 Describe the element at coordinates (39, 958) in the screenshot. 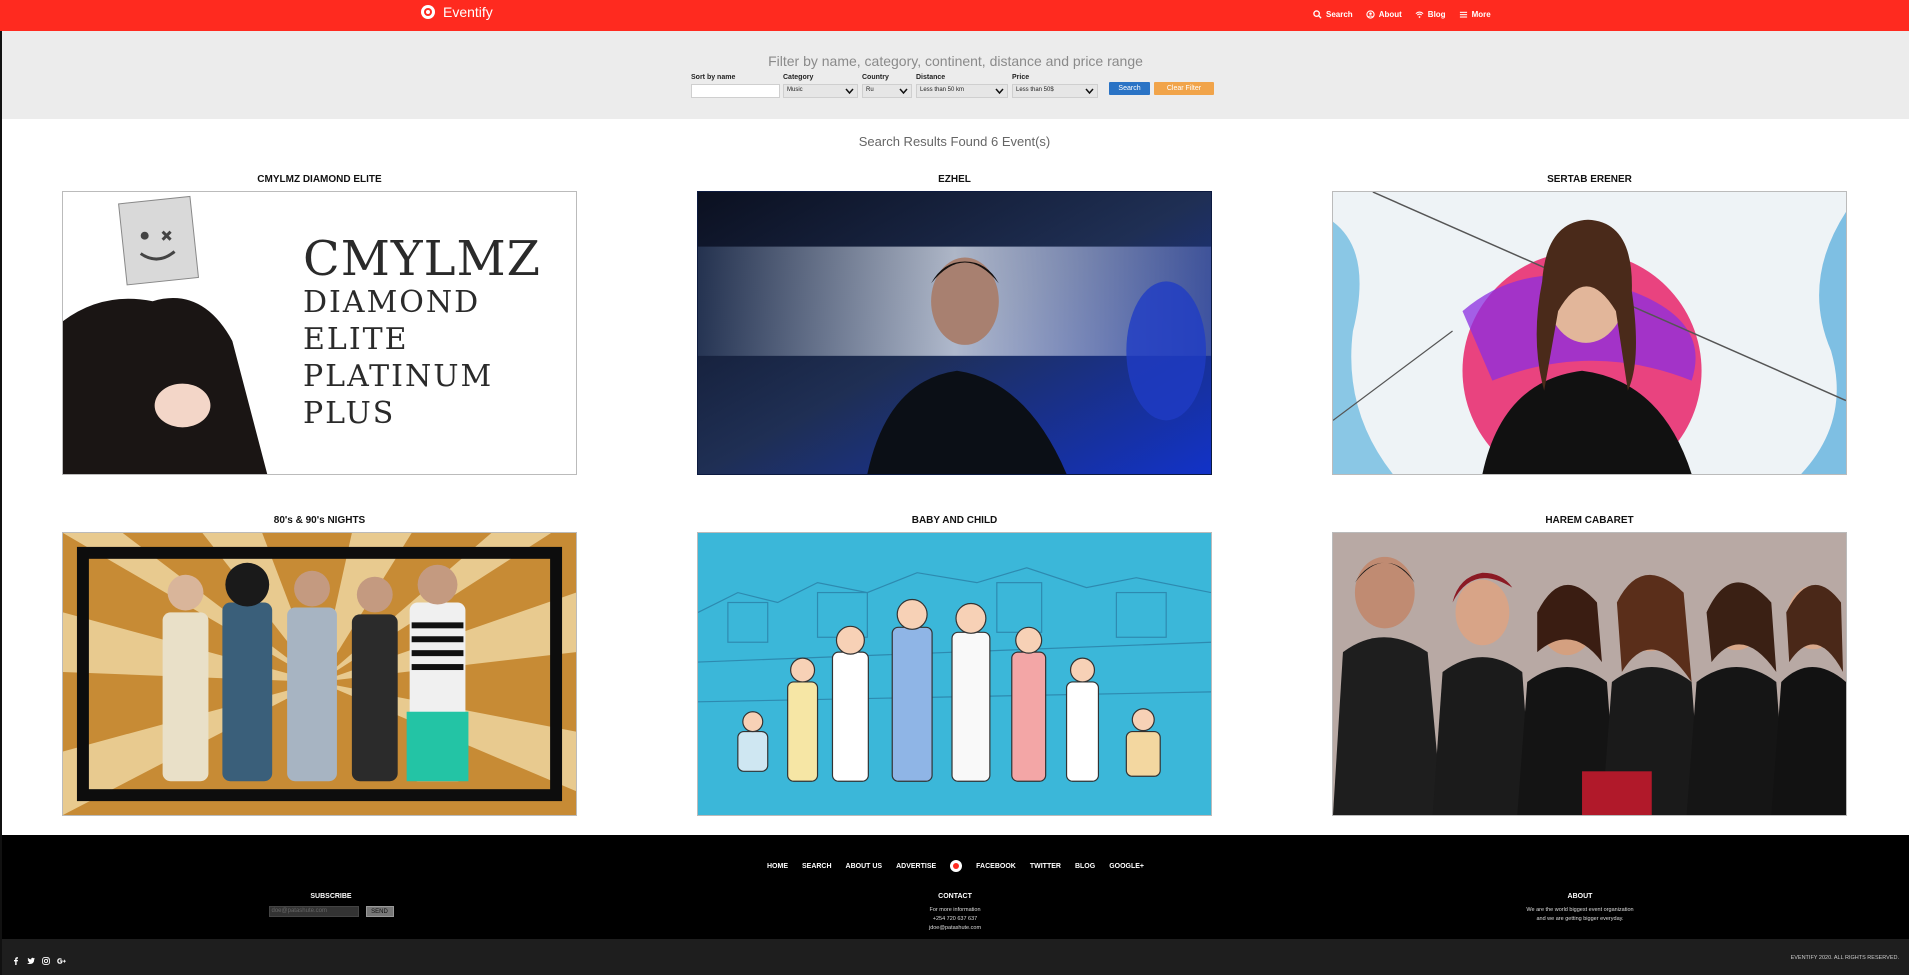

I see `social-links` at that location.